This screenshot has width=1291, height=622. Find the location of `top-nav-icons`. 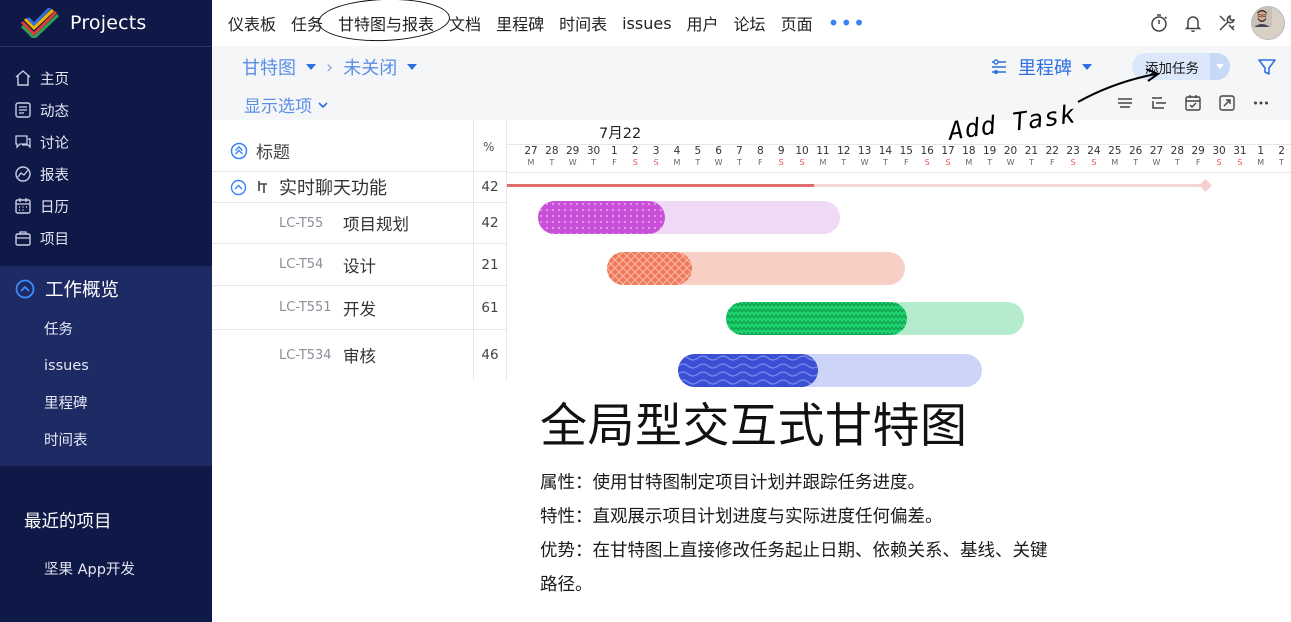

top-nav-icons is located at coordinates (1217, 23).